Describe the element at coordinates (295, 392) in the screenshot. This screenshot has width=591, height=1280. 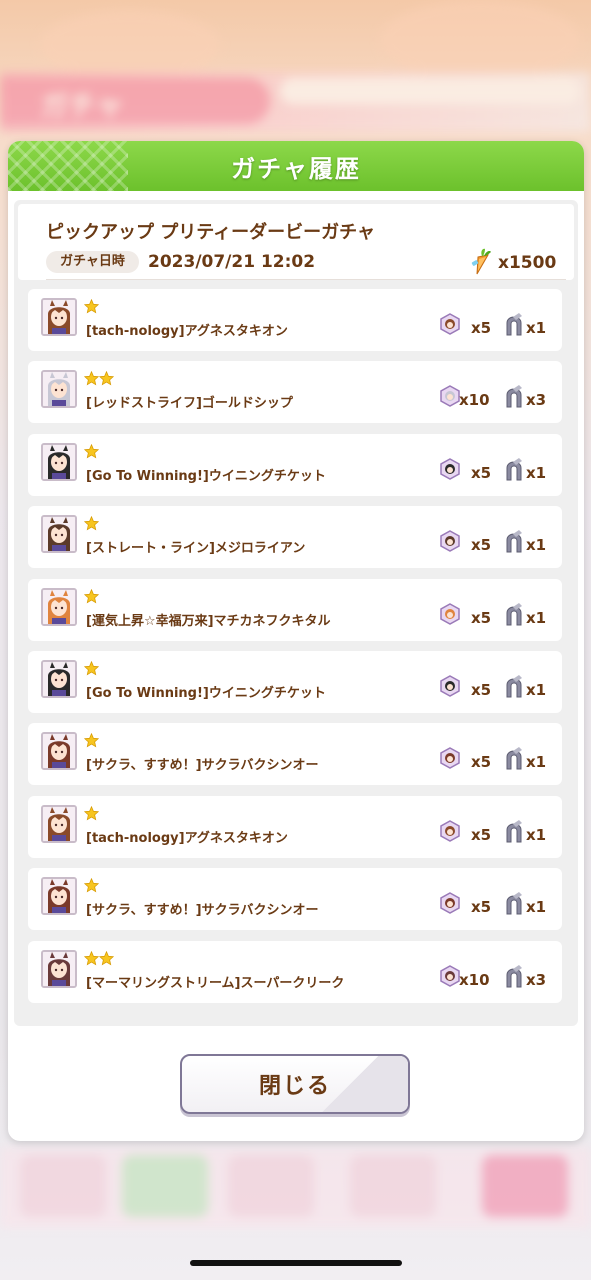
I see `history-row: [レッドストライフ]ゴールドシップ x10 x3` at that location.